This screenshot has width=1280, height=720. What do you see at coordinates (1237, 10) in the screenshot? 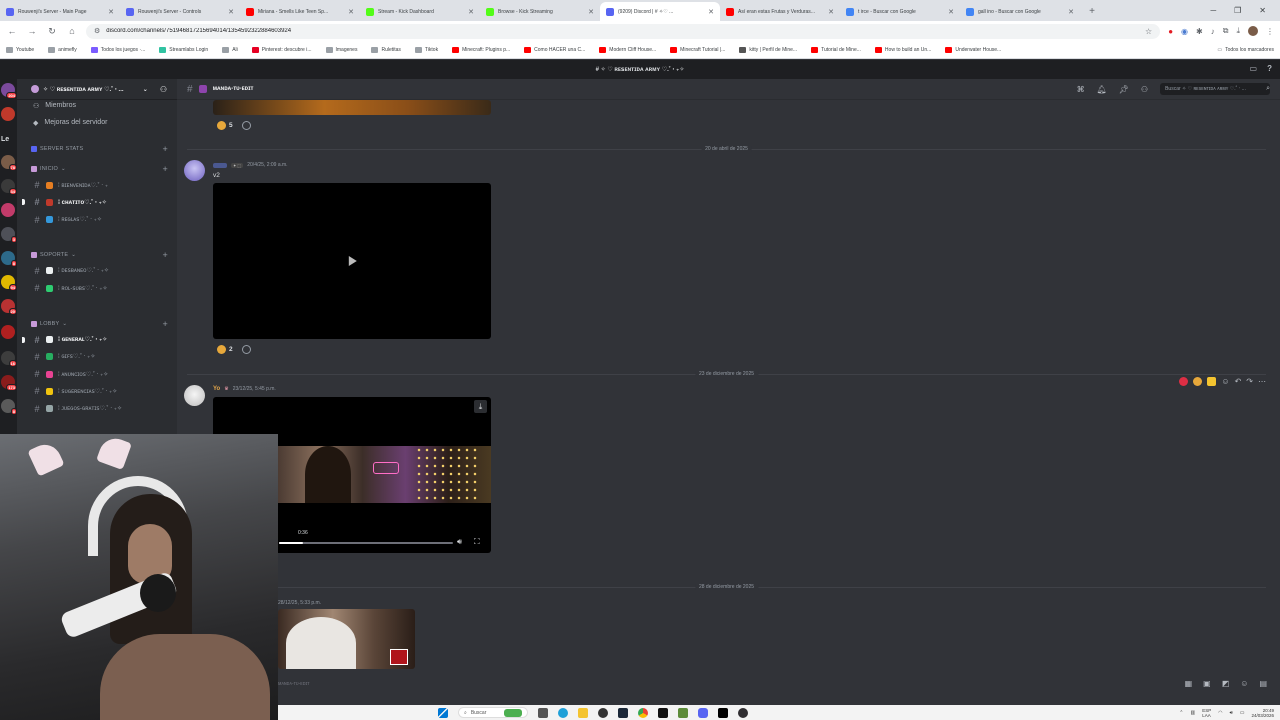
I see `maximize-icon: ❐` at bounding box center [1237, 10].